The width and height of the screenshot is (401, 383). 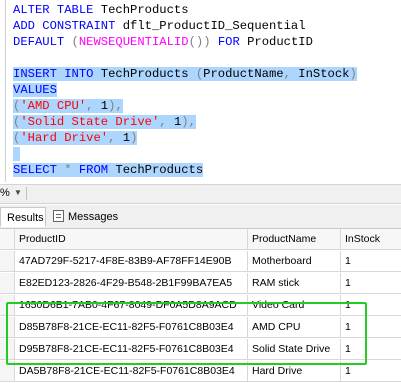 I want to click on code-token: ProductName, so click(x=243, y=74).